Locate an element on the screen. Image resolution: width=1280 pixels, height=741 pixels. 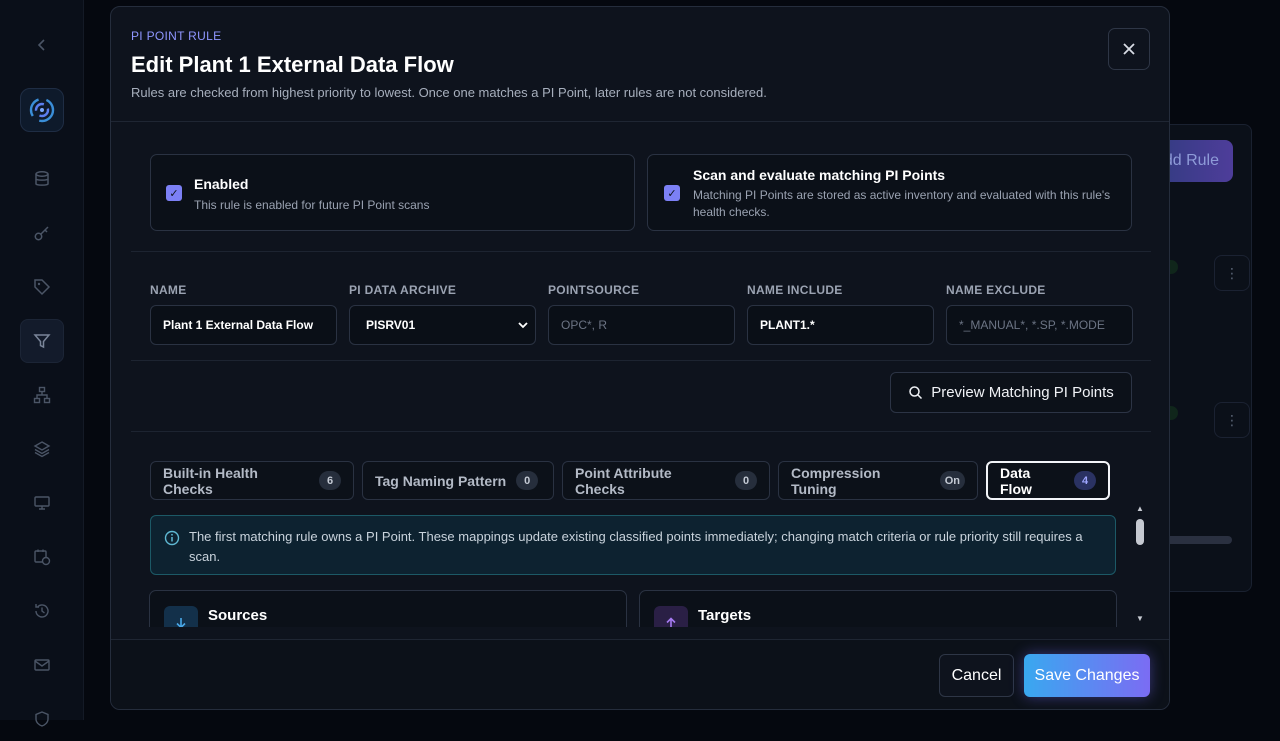
scan-checkbox: ✓ is located at coordinates (672, 193).